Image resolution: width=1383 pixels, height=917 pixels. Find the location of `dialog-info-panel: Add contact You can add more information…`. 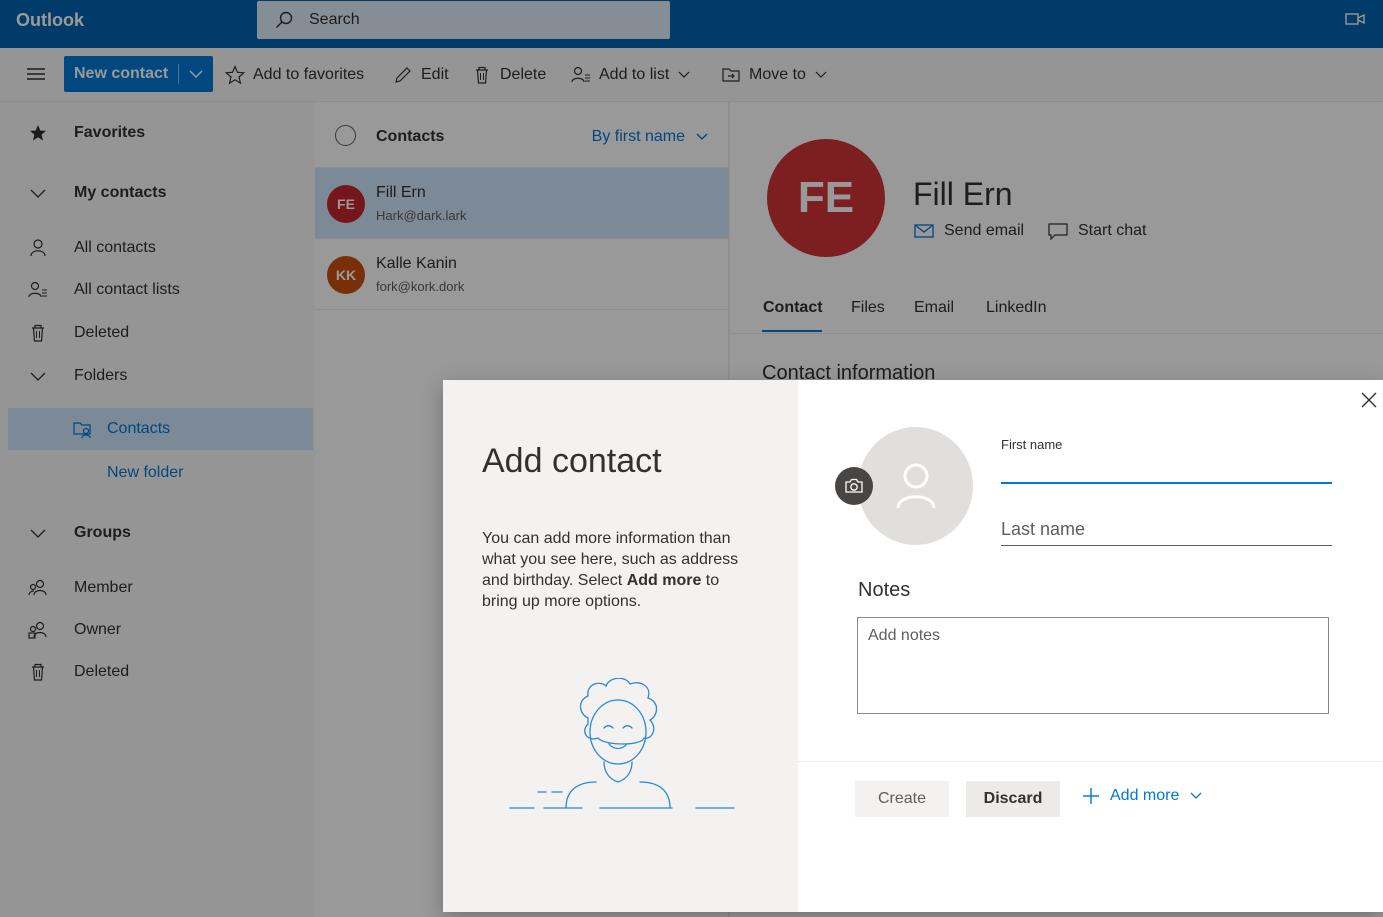

dialog-info-panel: Add contact You can add more information… is located at coordinates (620, 646).